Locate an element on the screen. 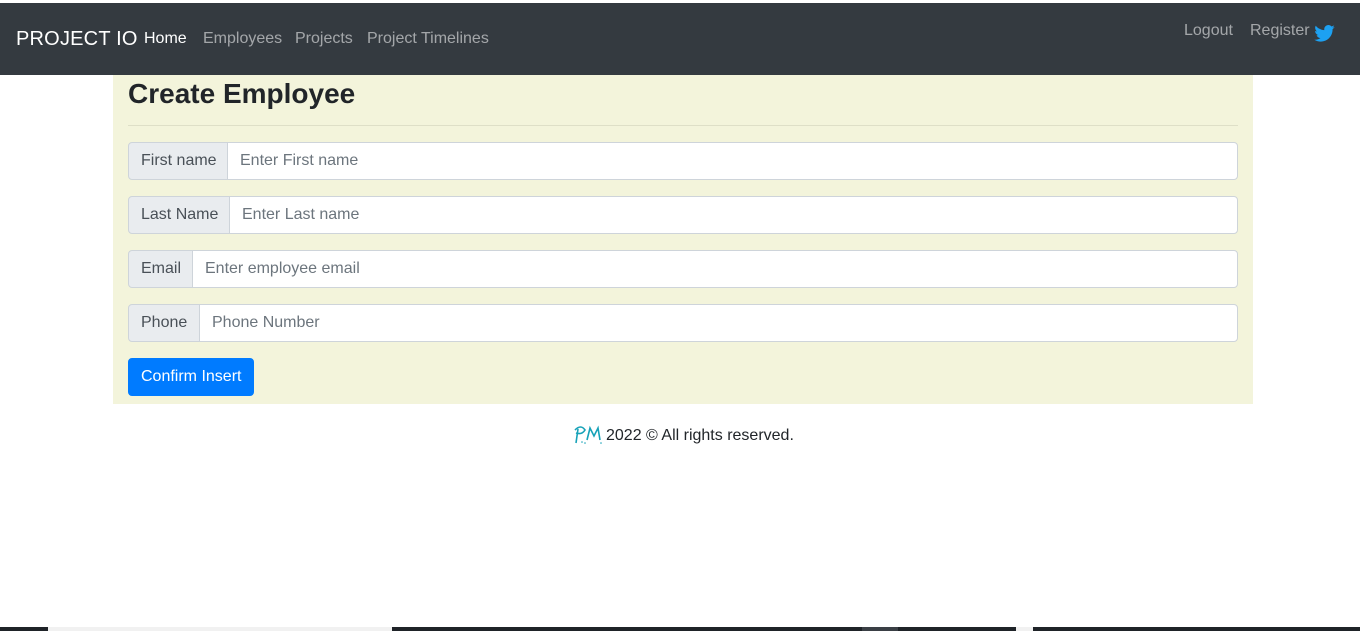 The image size is (1360, 631). nav-projects: Projects is located at coordinates (324, 39).